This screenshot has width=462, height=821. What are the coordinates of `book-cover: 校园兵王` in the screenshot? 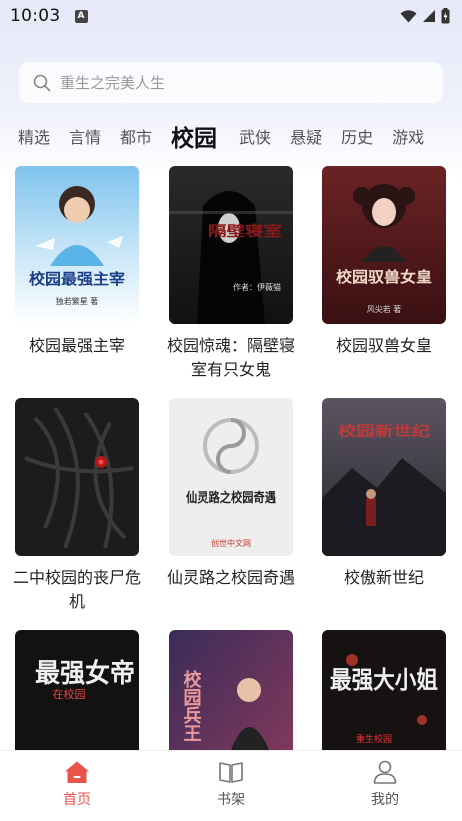 It's located at (231, 690).